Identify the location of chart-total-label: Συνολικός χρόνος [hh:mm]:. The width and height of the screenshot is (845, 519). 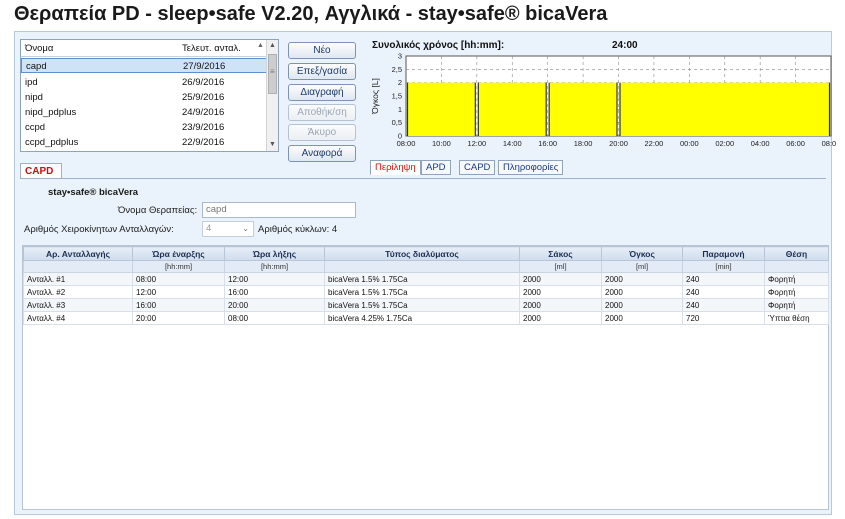
(438, 45).